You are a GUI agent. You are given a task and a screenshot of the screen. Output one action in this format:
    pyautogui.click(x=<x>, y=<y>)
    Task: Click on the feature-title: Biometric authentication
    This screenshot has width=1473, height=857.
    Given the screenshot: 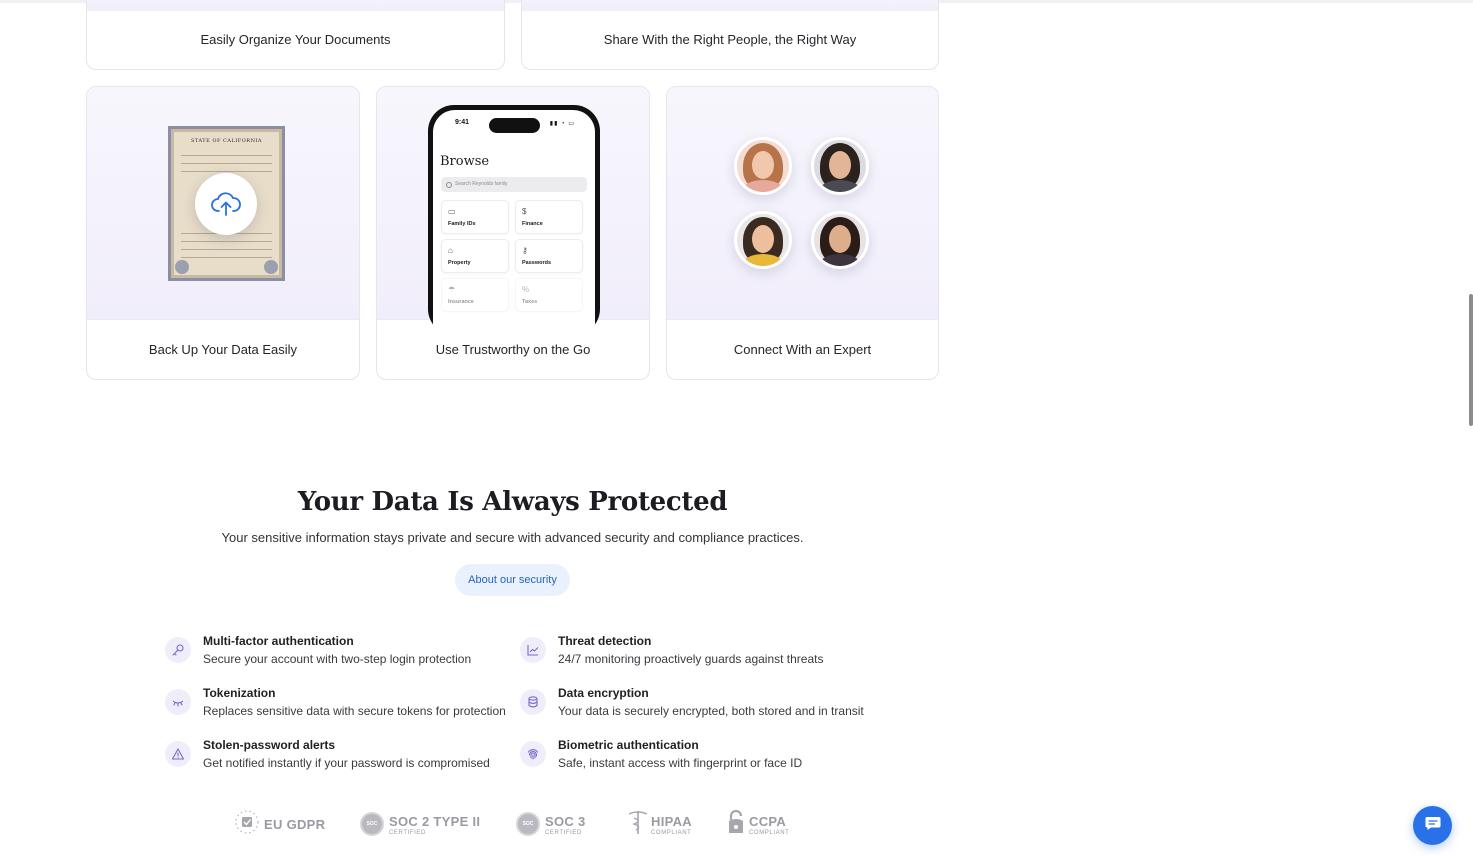 What is the action you would take?
    pyautogui.click(x=628, y=745)
    